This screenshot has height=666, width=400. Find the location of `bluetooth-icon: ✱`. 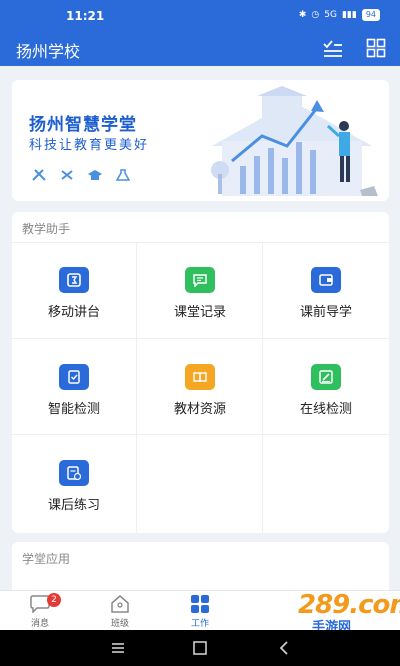

bluetooth-icon: ✱ is located at coordinates (302, 15).